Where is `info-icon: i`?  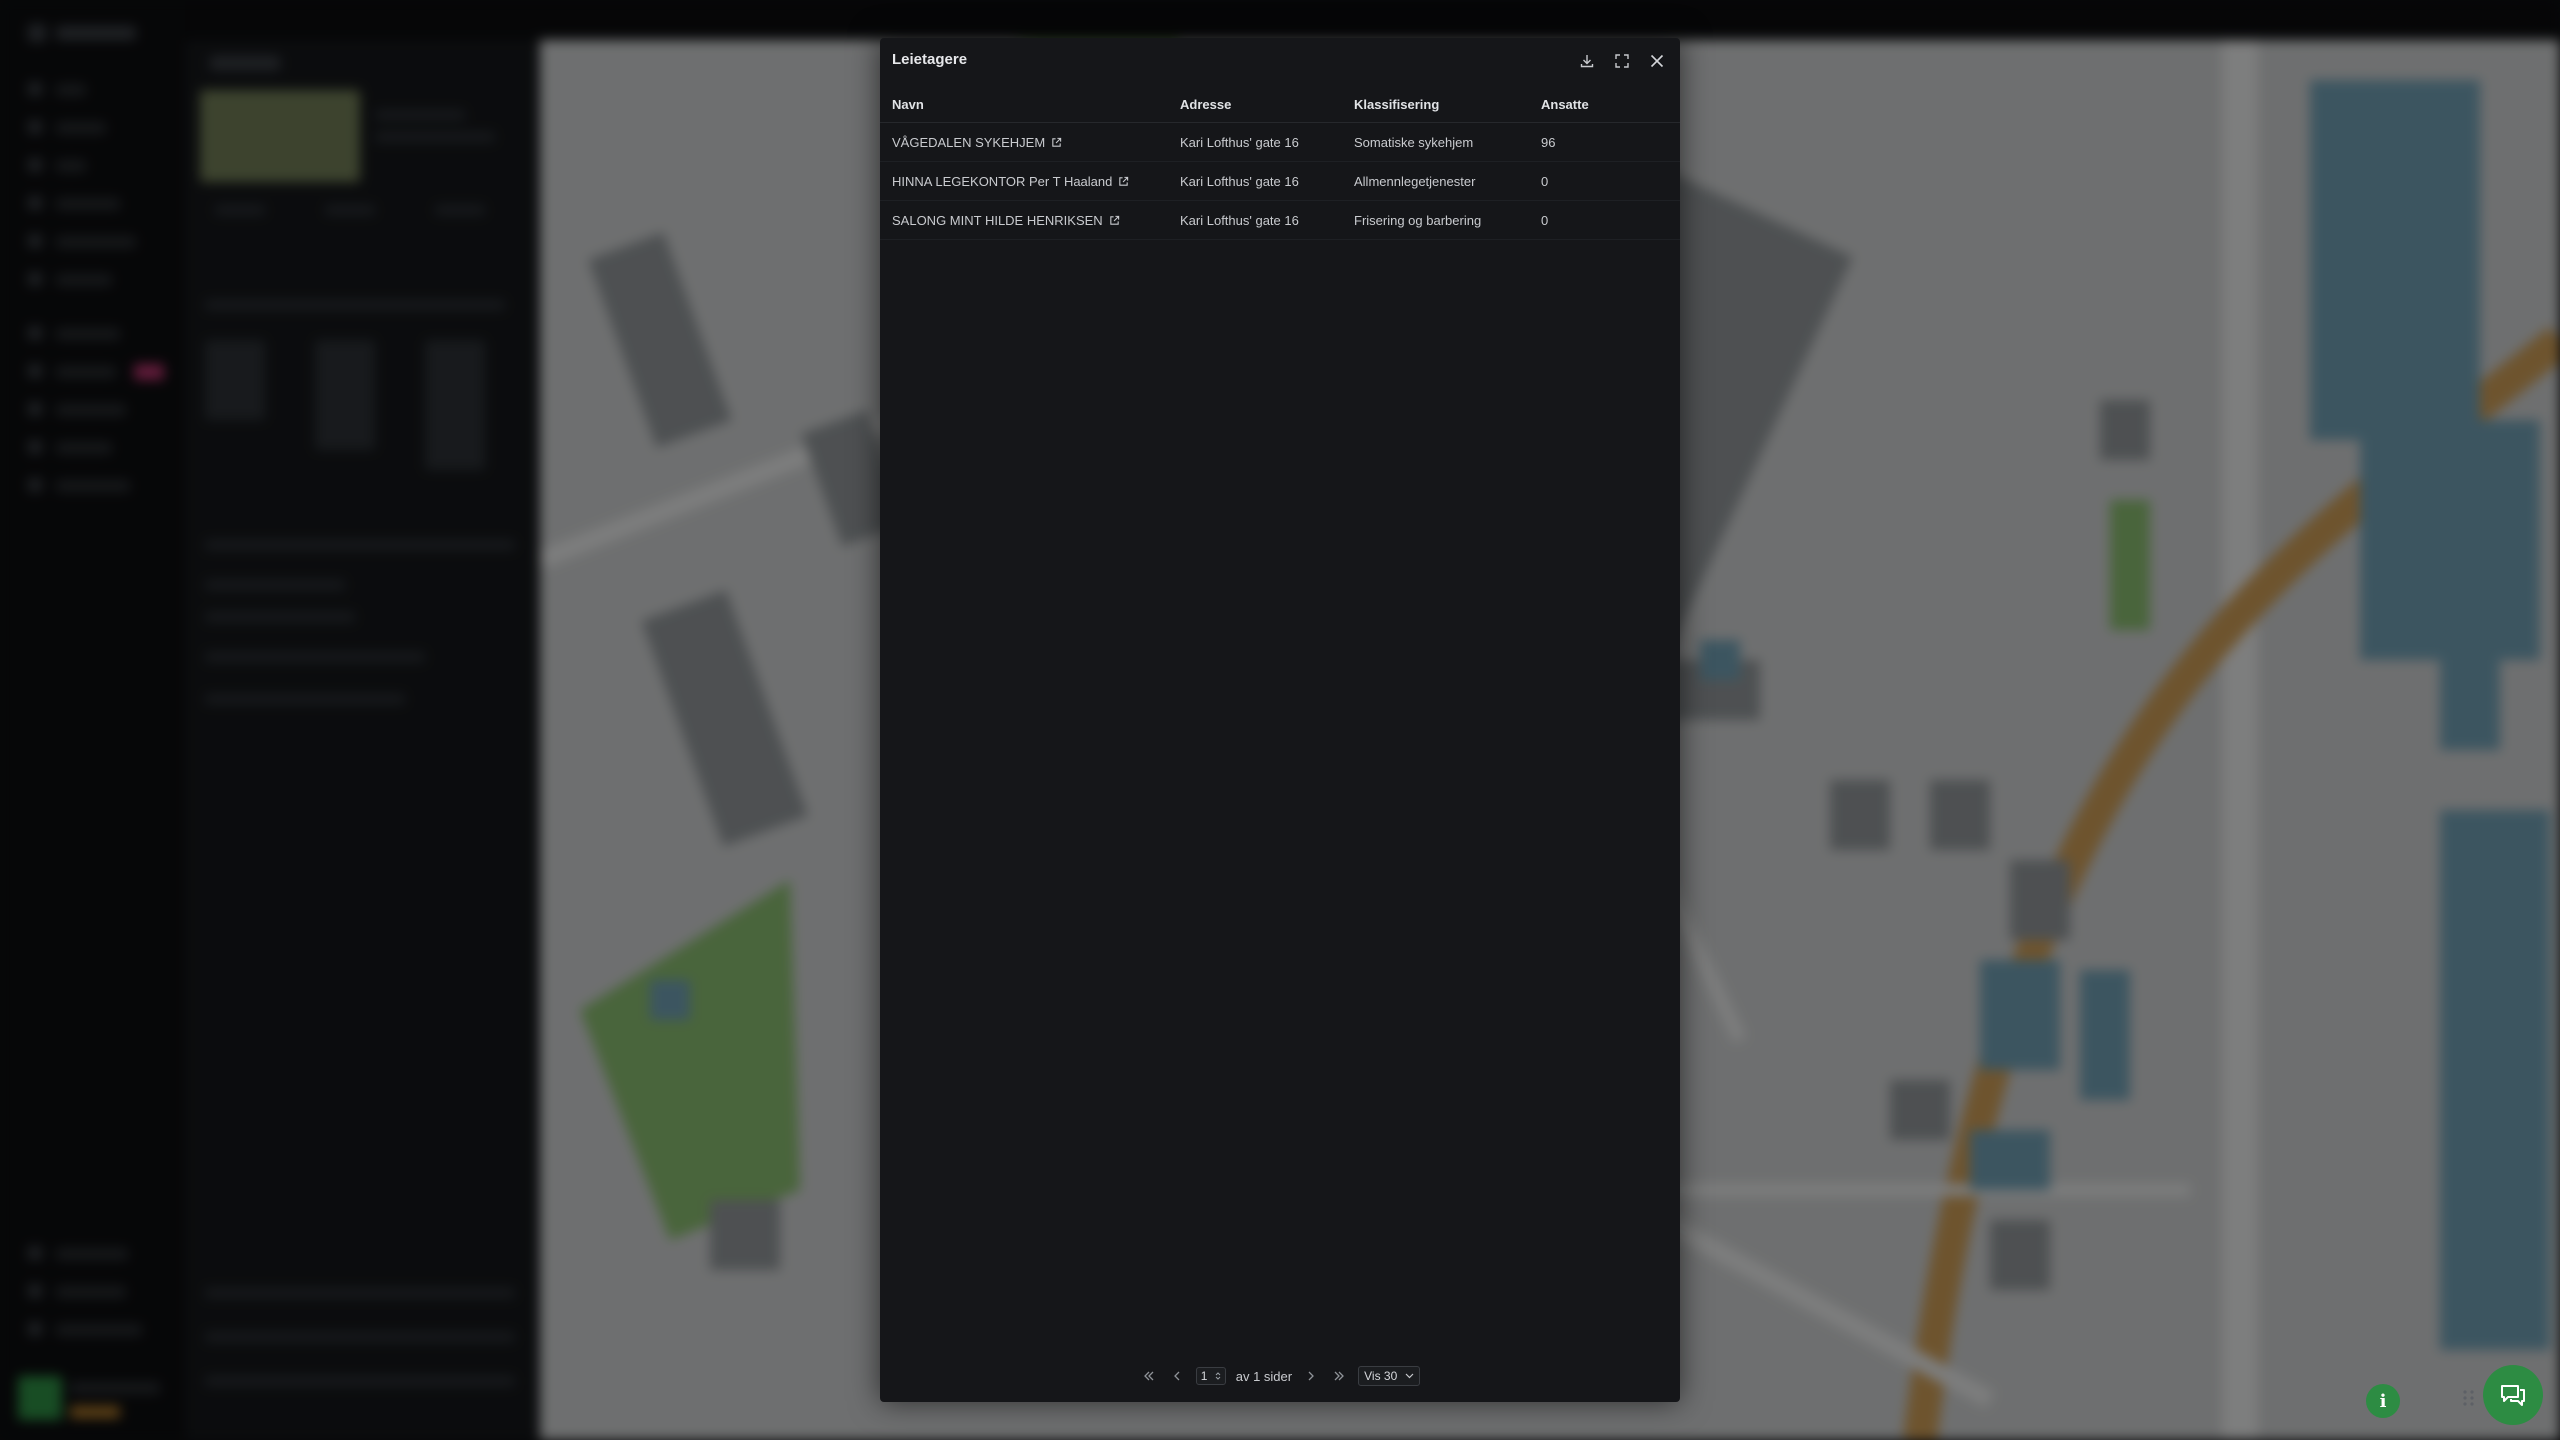 info-icon: i is located at coordinates (2383, 1401).